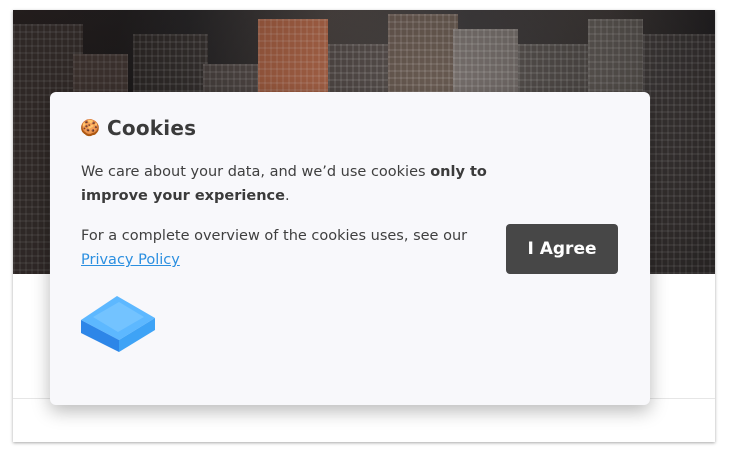 The image size is (729, 457). I want to click on cookie-description-suffix: ., so click(287, 196).